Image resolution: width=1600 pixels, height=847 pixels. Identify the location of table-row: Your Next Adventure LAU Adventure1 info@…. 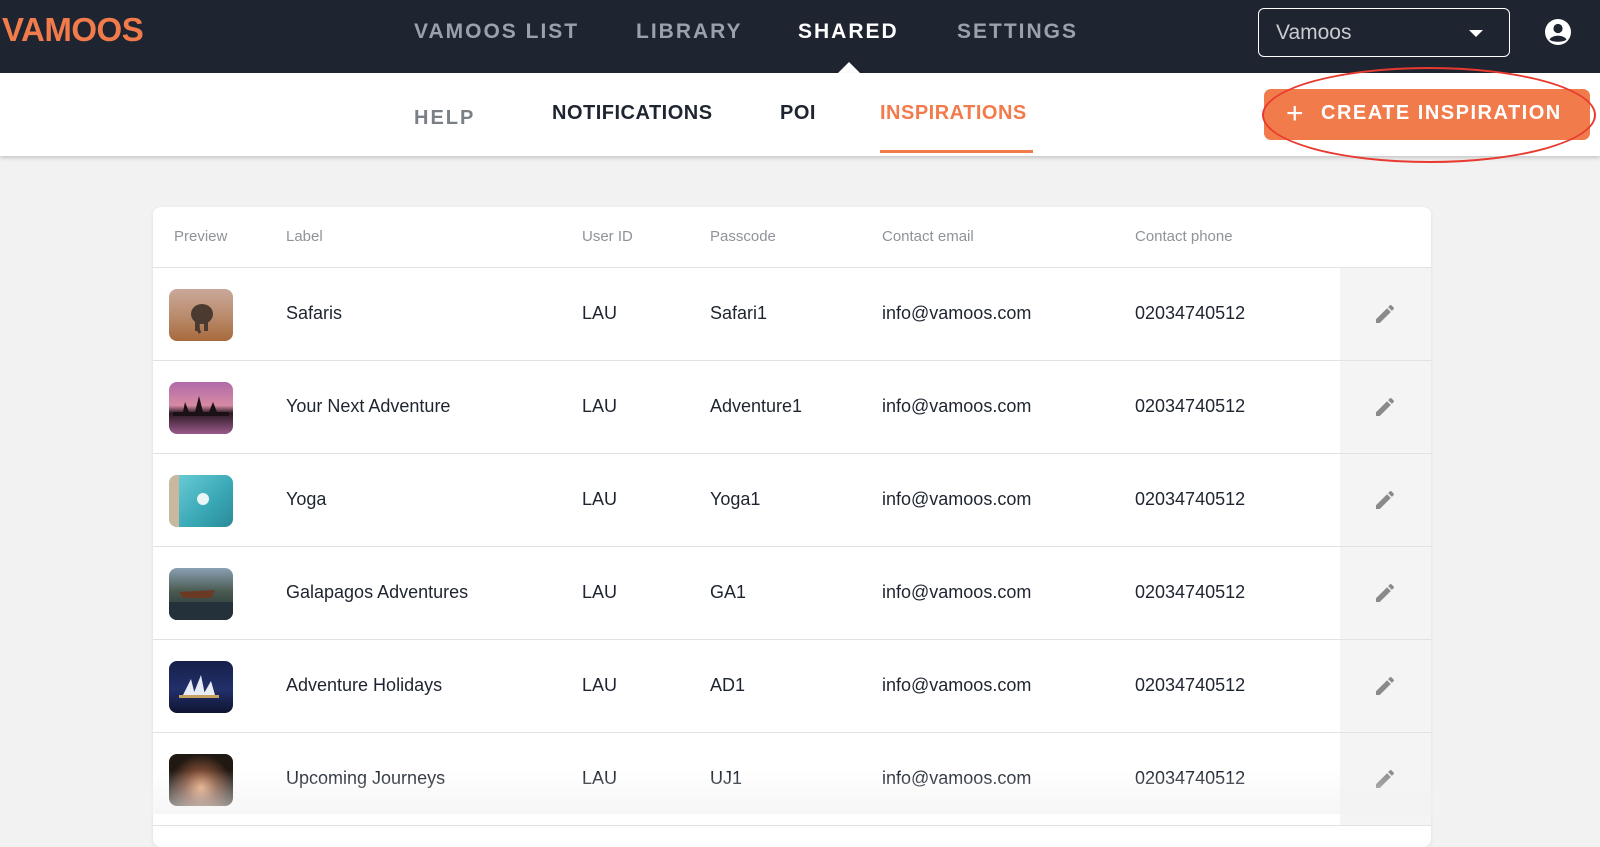
(792, 407).